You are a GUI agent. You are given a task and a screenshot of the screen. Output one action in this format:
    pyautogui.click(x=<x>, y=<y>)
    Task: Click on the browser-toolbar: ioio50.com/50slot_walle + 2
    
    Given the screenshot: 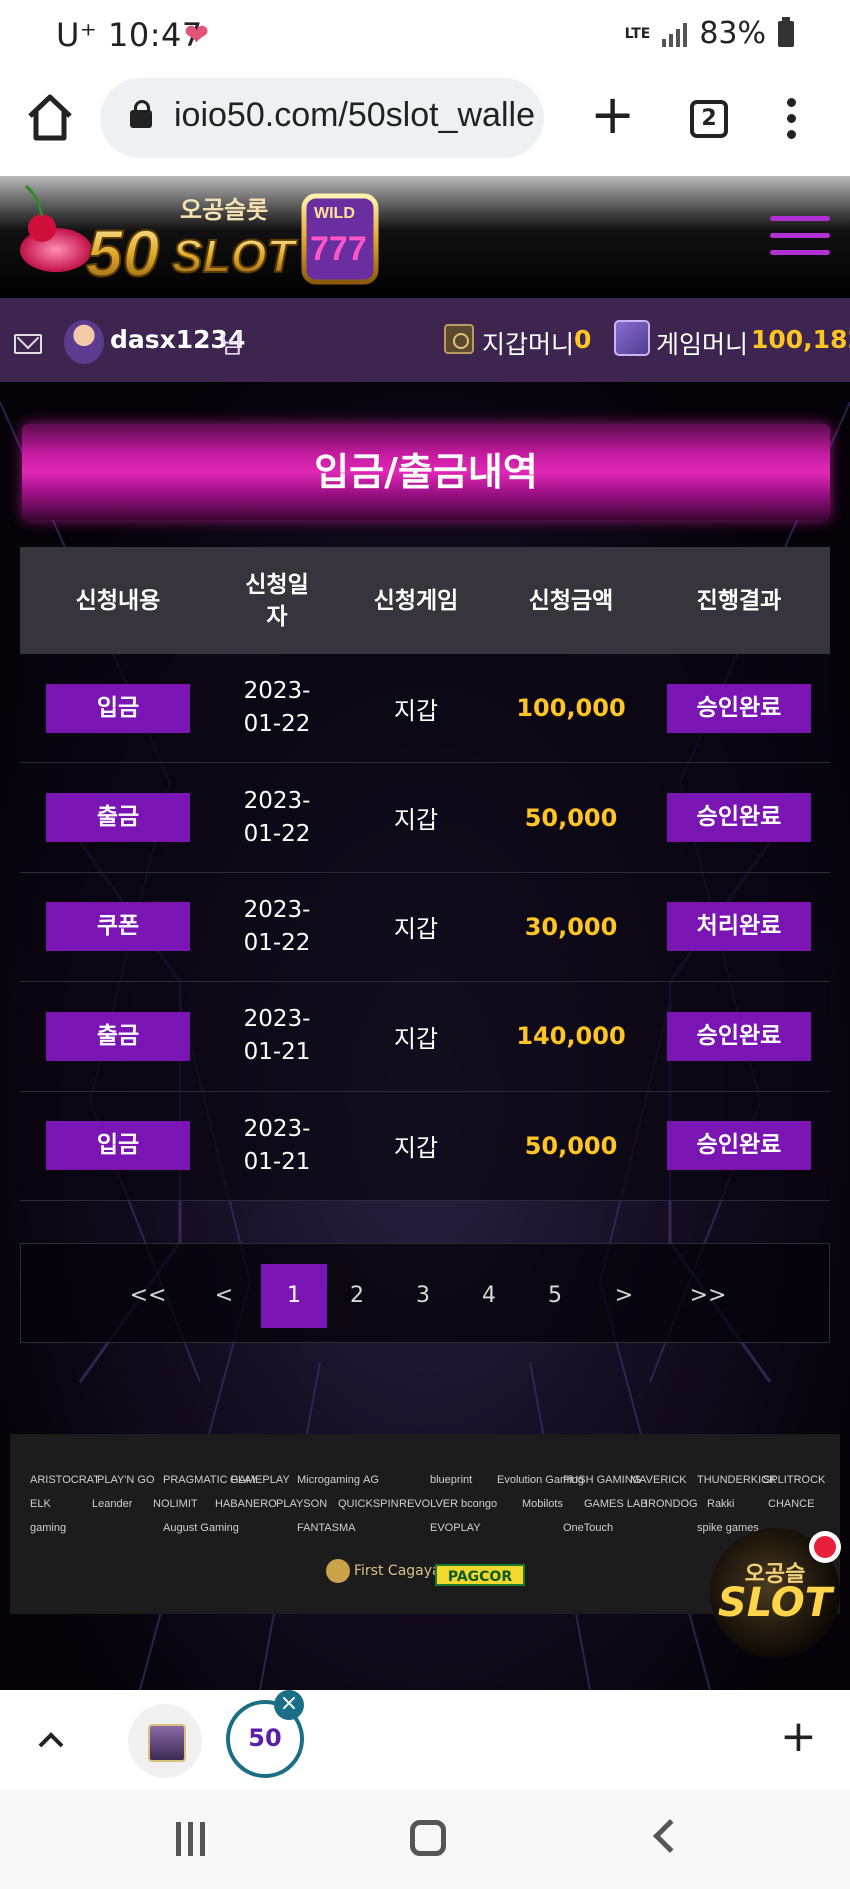 What is the action you would take?
    pyautogui.click(x=425, y=122)
    